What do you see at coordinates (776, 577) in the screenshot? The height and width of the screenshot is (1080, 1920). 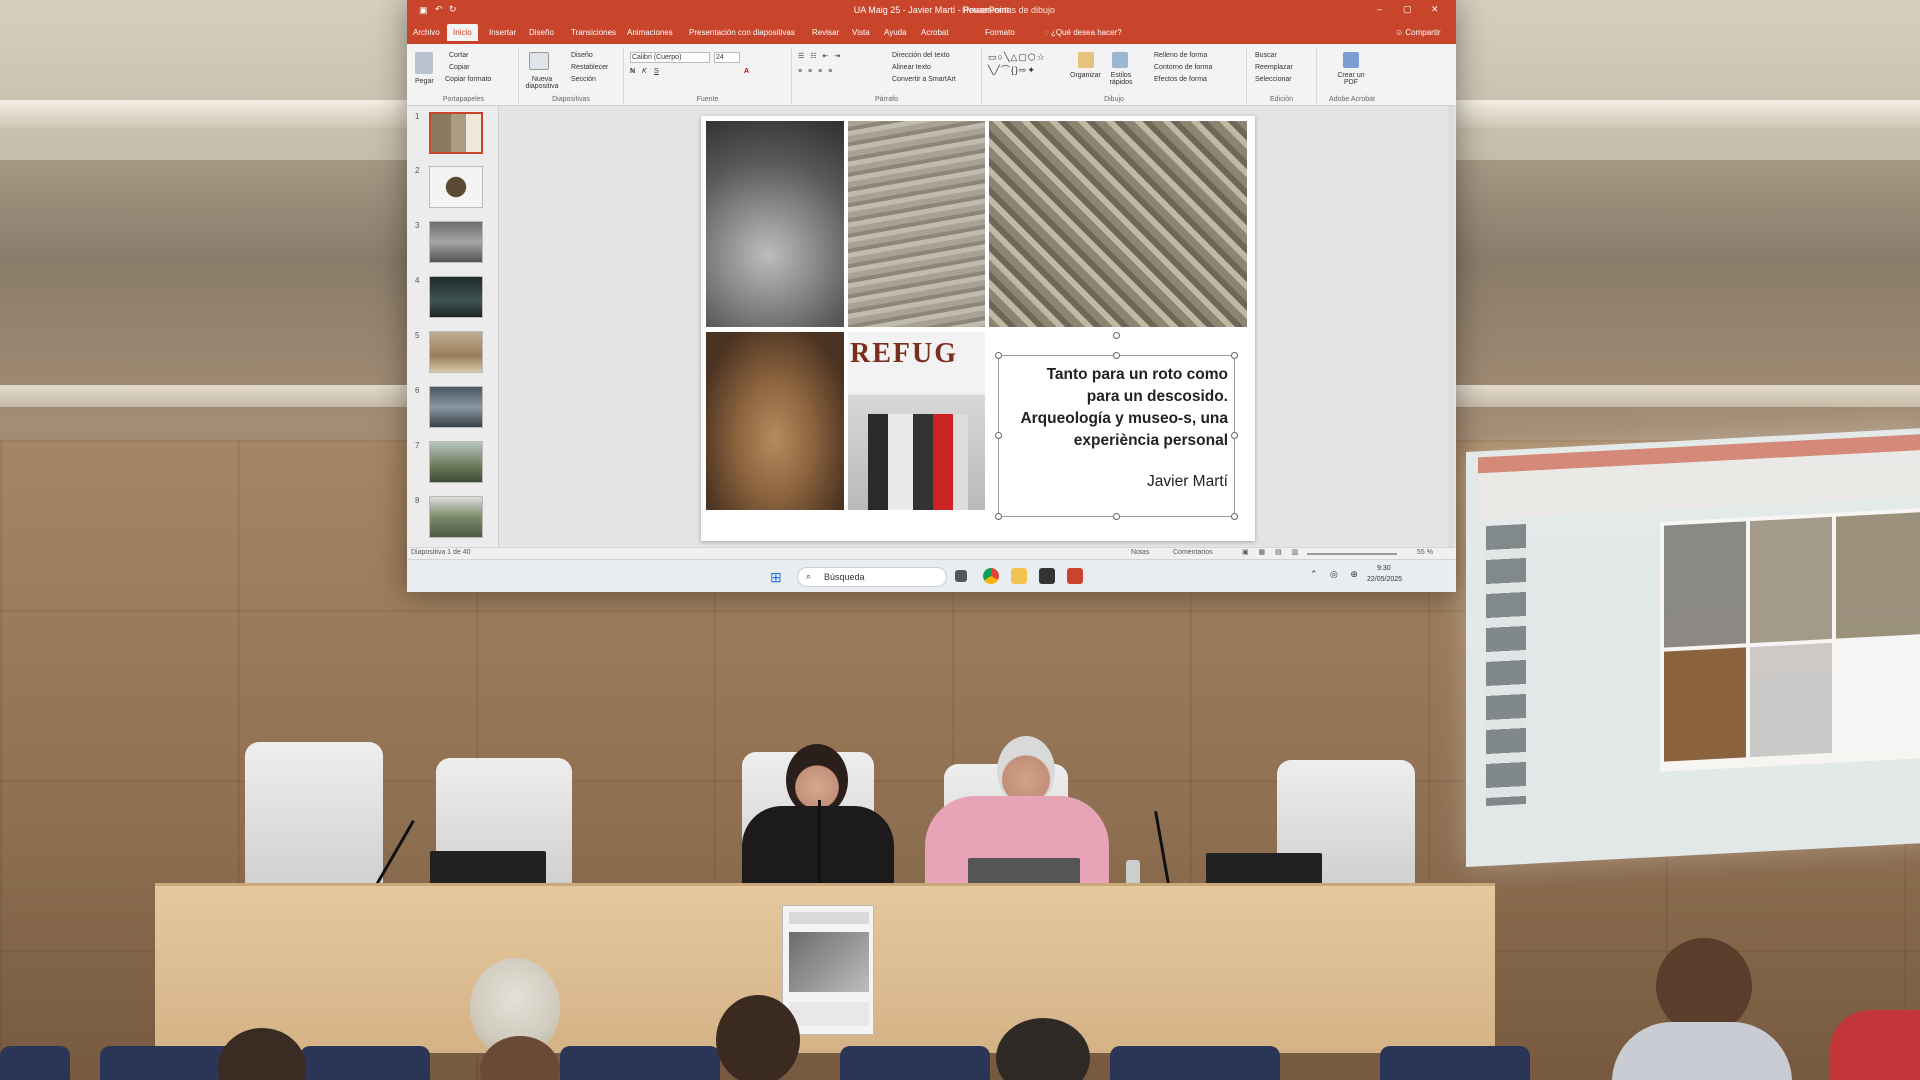 I see `windows-start-icon: ⊞` at bounding box center [776, 577].